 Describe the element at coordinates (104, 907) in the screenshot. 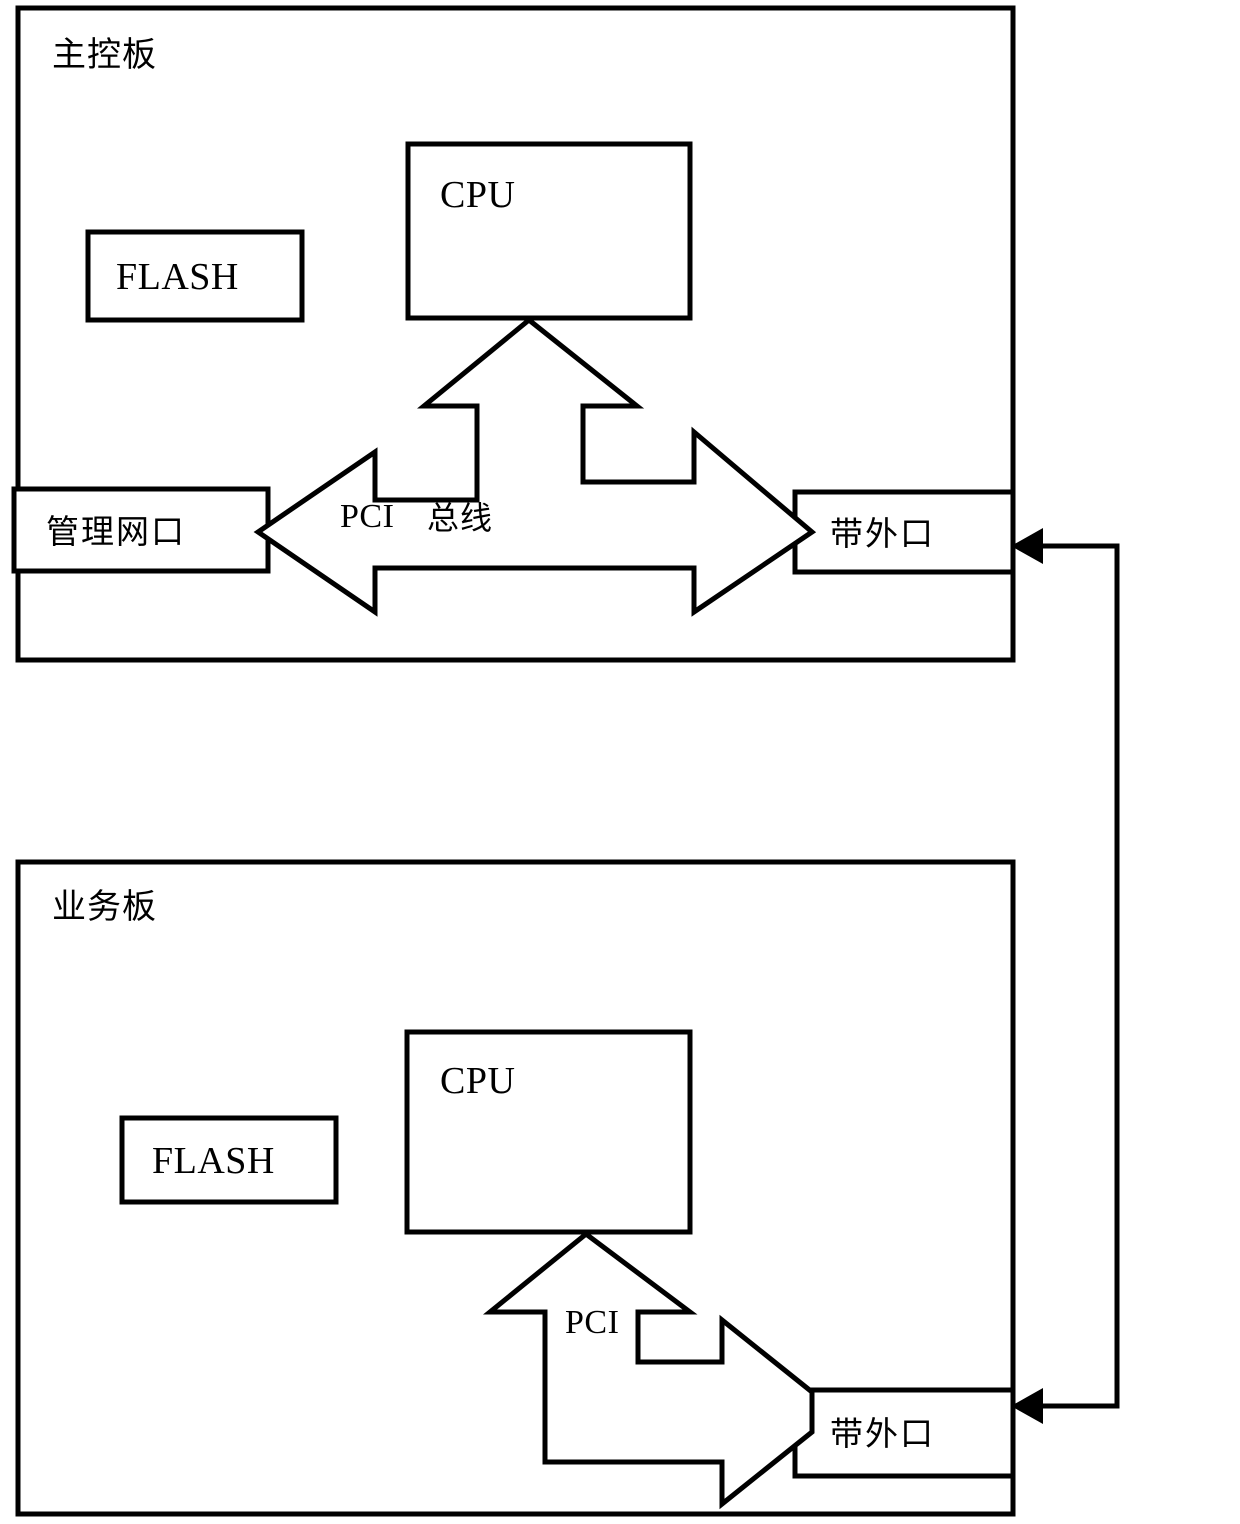

I see `panel-title-service-board: 业务板` at that location.